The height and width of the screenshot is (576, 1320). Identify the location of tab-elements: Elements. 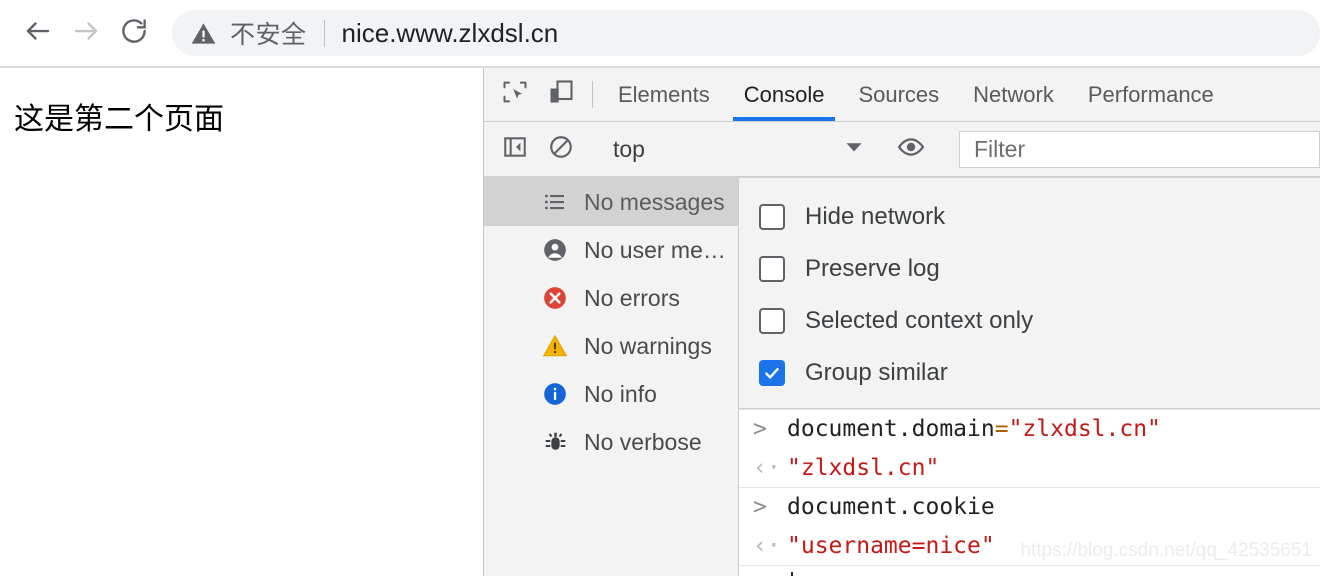
(664, 94).